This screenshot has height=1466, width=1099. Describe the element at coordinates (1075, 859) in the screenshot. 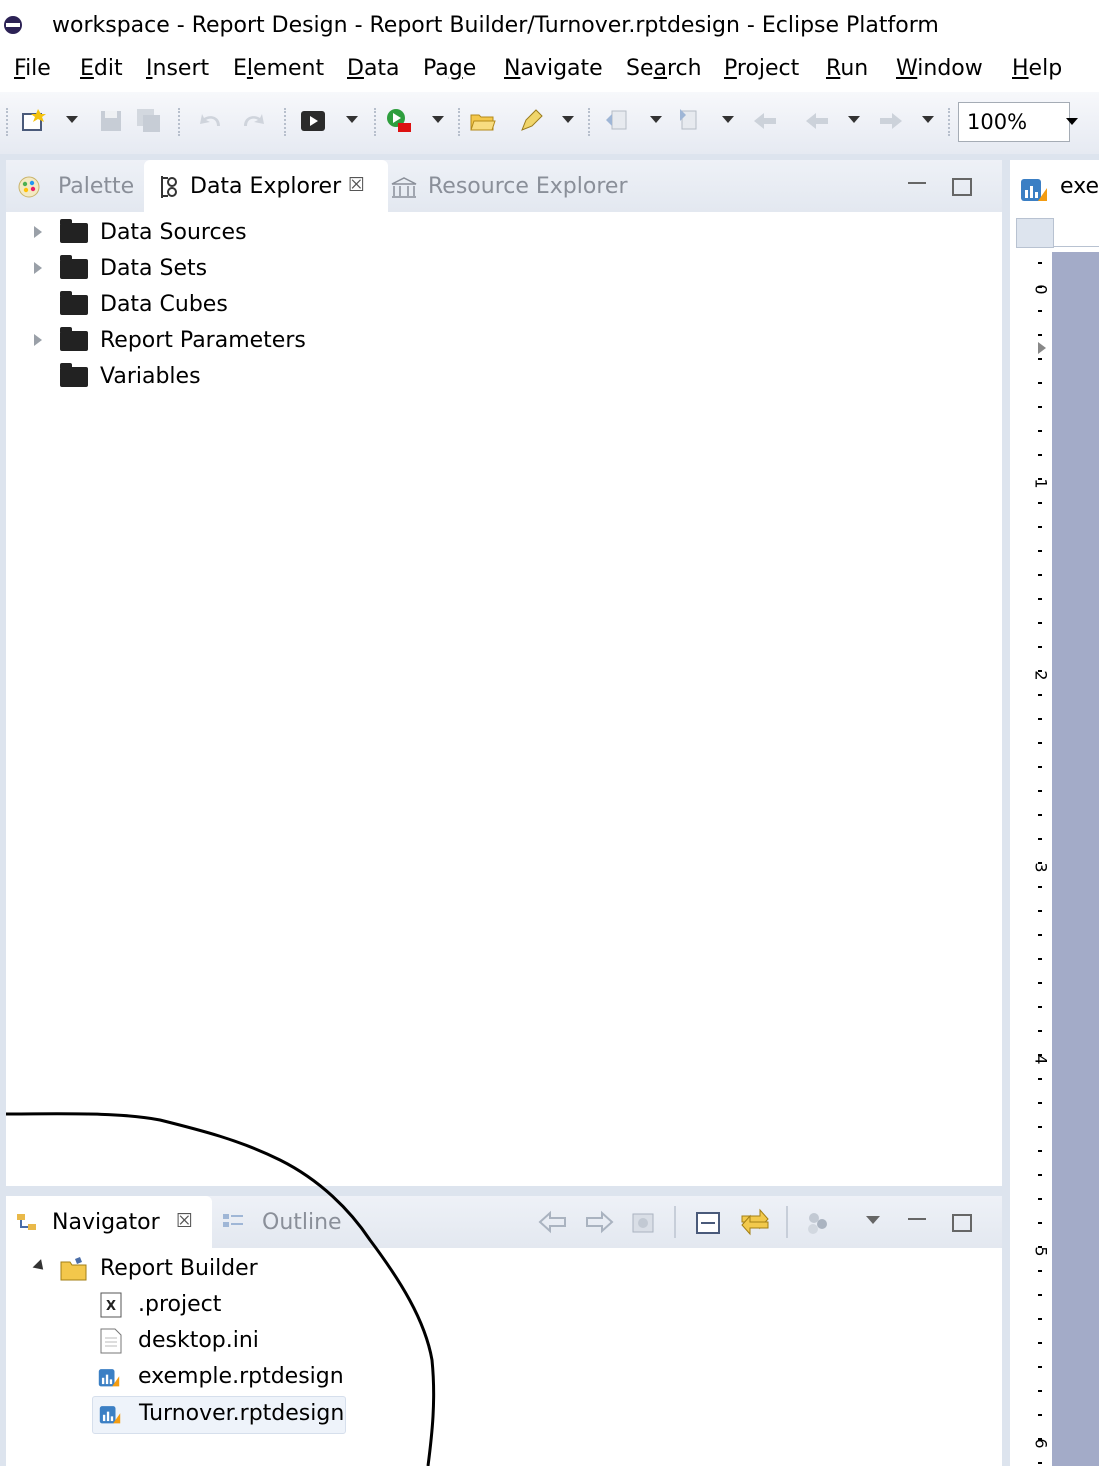

I see `page-canvas-area` at that location.